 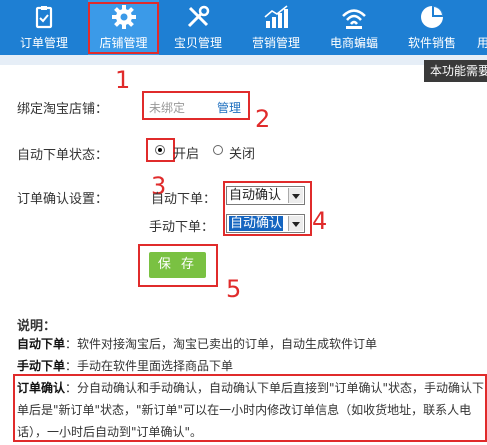 I want to click on sub-header-strip, so click(x=243, y=60).